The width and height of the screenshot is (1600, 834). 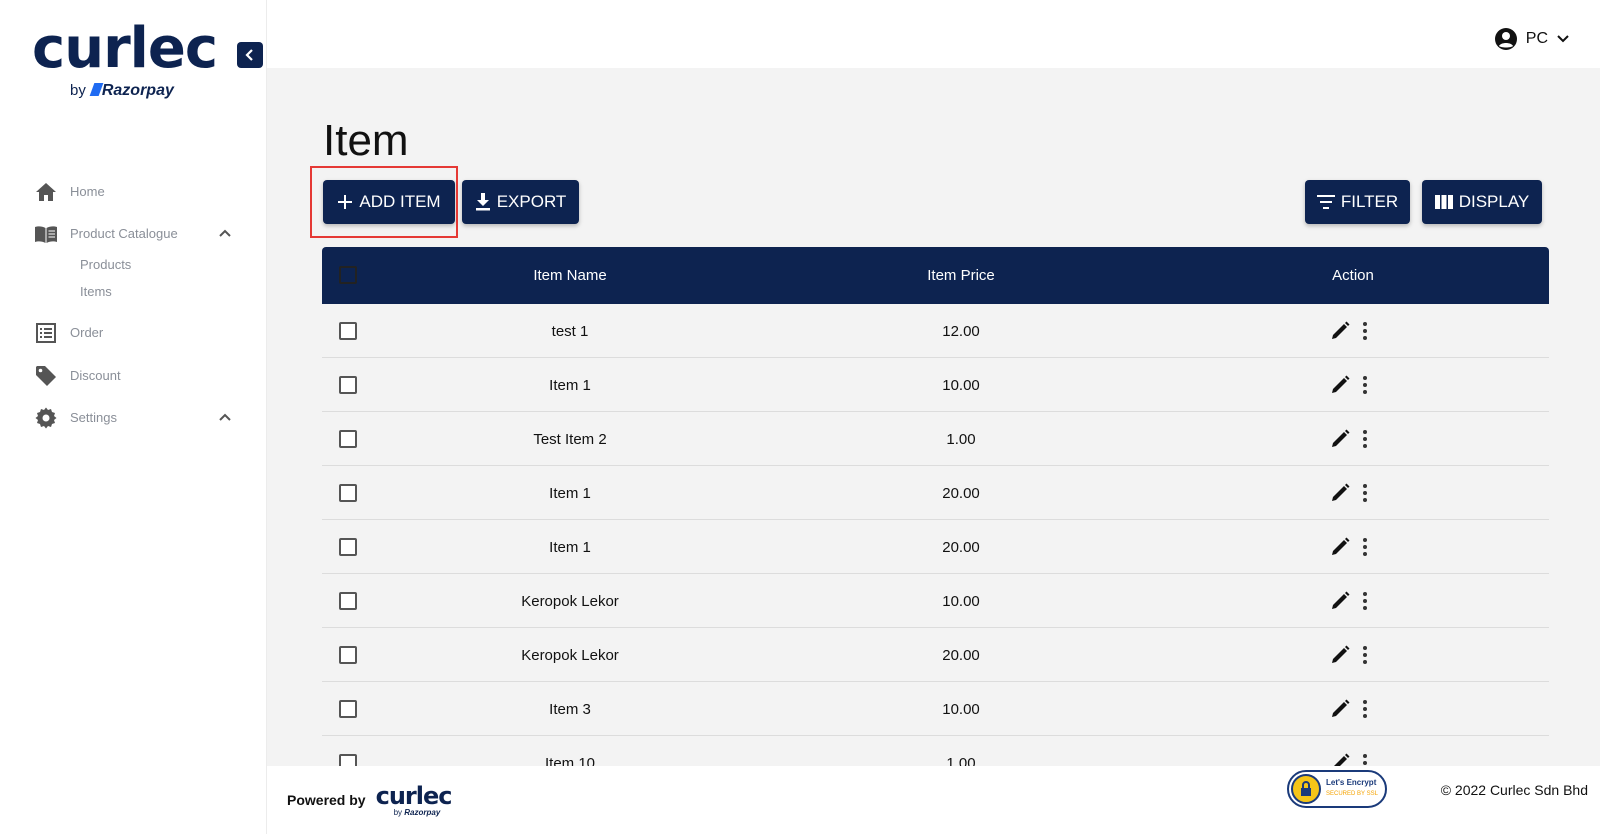 I want to click on plus-icon, so click(x=345, y=202).